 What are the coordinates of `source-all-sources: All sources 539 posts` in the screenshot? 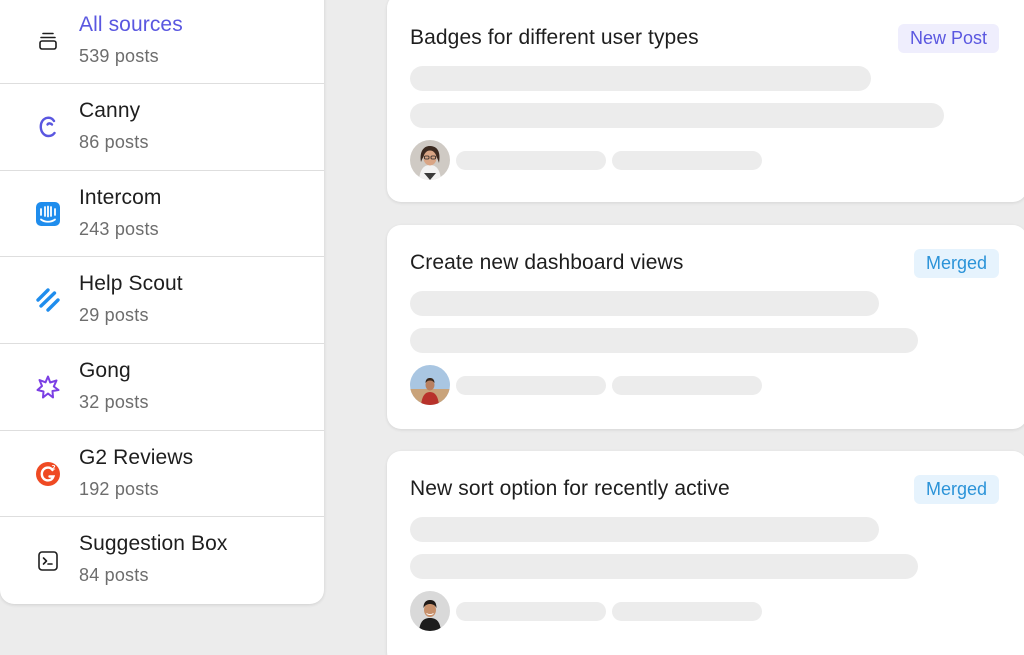 It's located at (162, 42).